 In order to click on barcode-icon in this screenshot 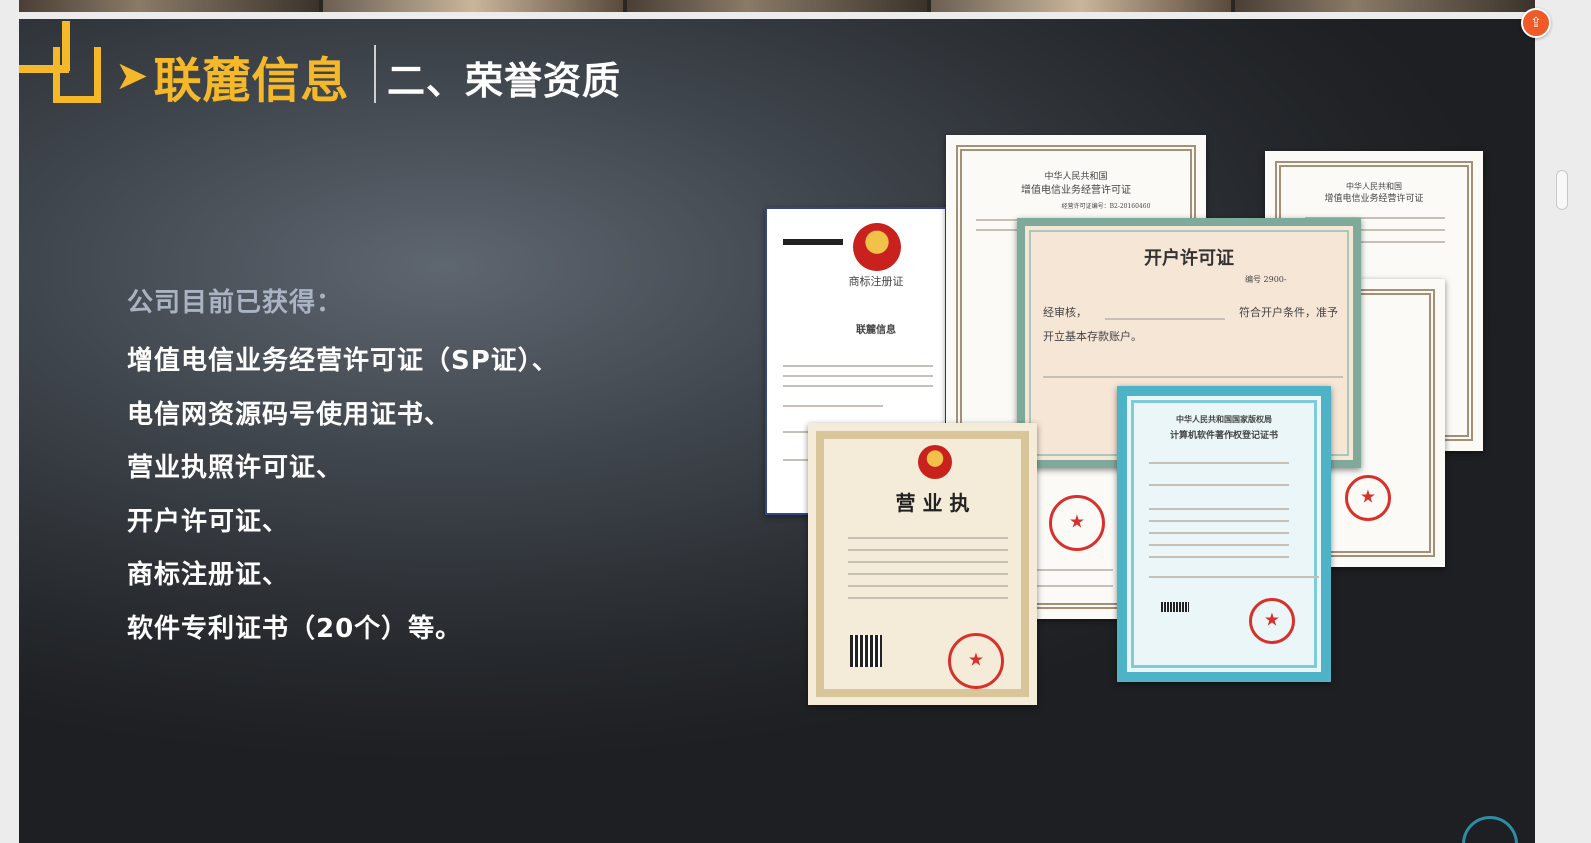, I will do `click(1175, 607)`.